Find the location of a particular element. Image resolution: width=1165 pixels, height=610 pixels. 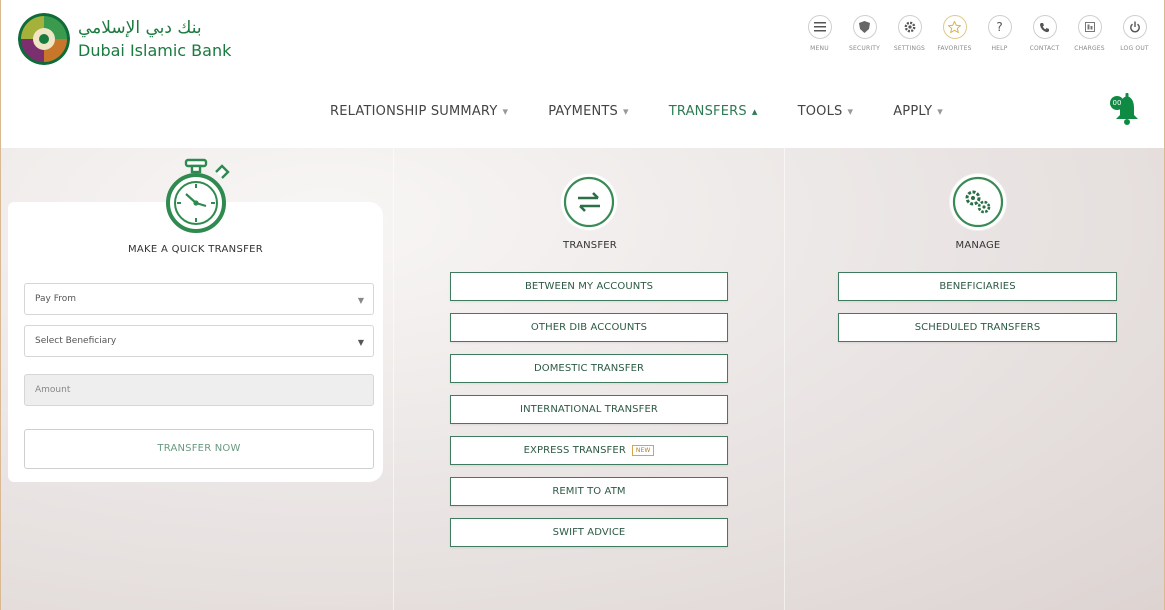

nav-transfers: TRANSFERS ▴ is located at coordinates (713, 111).